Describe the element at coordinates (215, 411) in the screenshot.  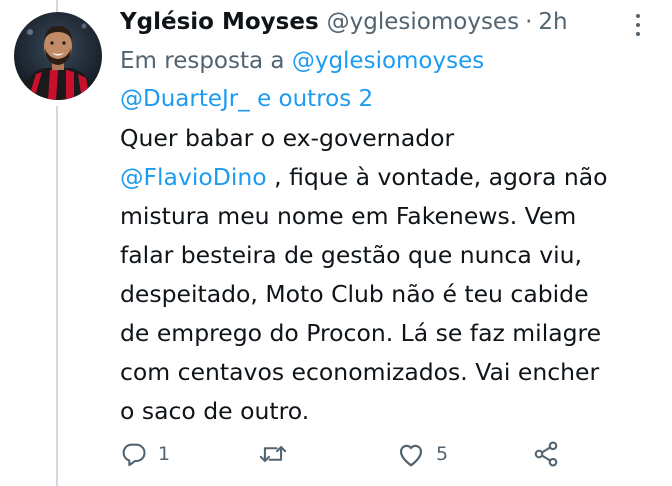
I see `tweet-text-line: o saco de outro.` at that location.